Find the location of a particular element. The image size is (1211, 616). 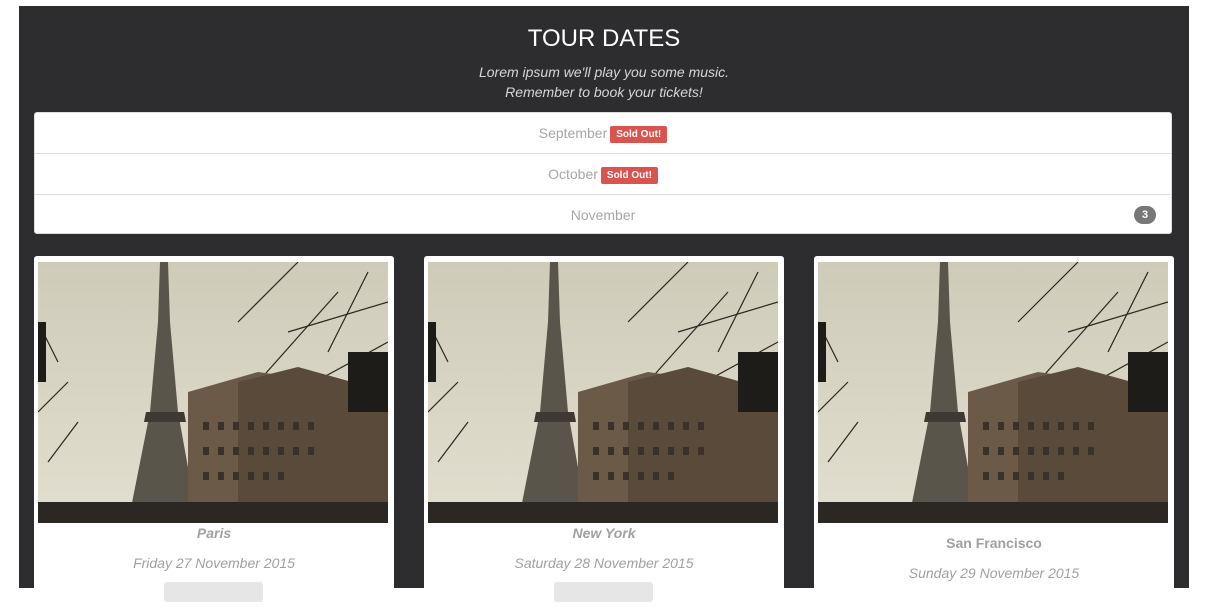

event-date: Sunday 29 November 2015 is located at coordinates (994, 573).